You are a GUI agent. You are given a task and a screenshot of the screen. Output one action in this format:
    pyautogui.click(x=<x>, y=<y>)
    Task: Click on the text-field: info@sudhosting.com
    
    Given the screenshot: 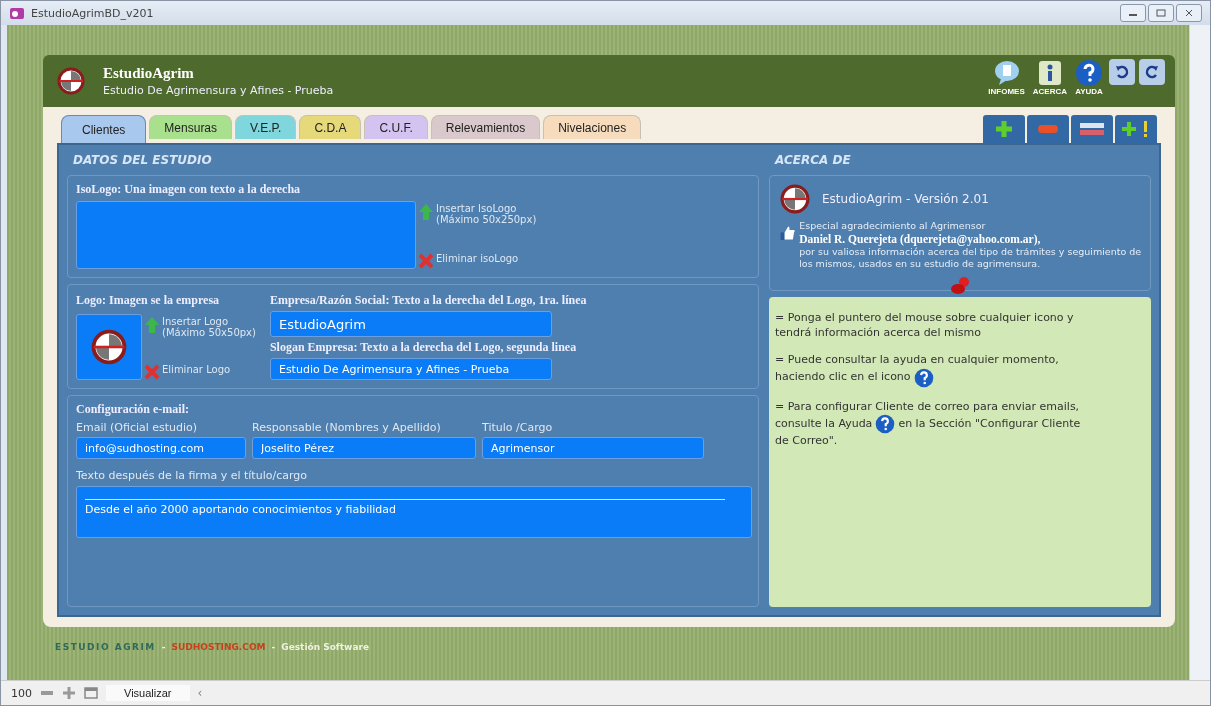 What is the action you would take?
    pyautogui.click(x=161, y=448)
    